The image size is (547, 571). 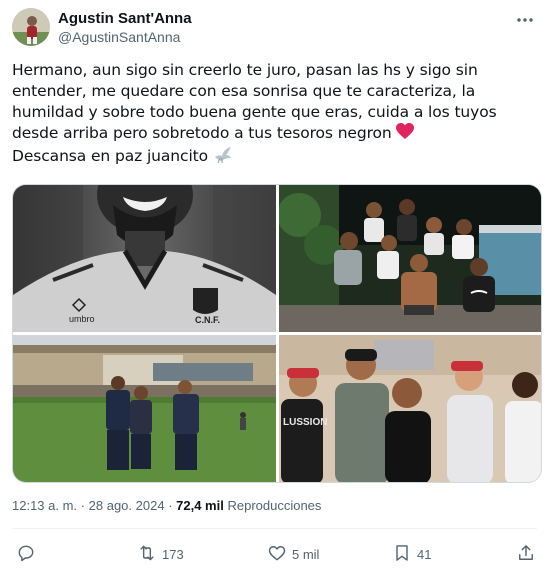 What do you see at coordinates (127, 505) in the screenshot?
I see `tweet-date: 28 ago. 2024` at bounding box center [127, 505].